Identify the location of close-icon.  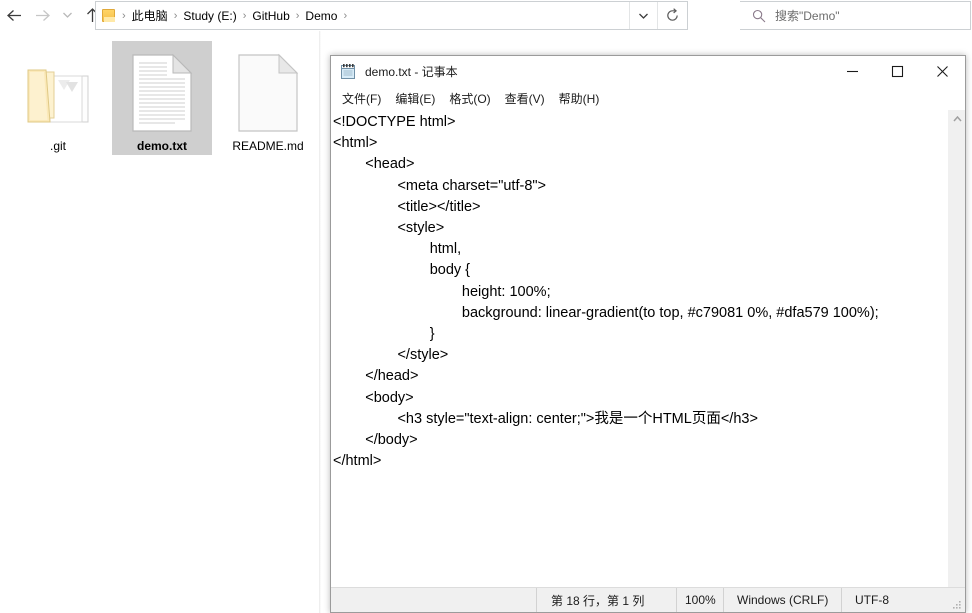
(942, 71).